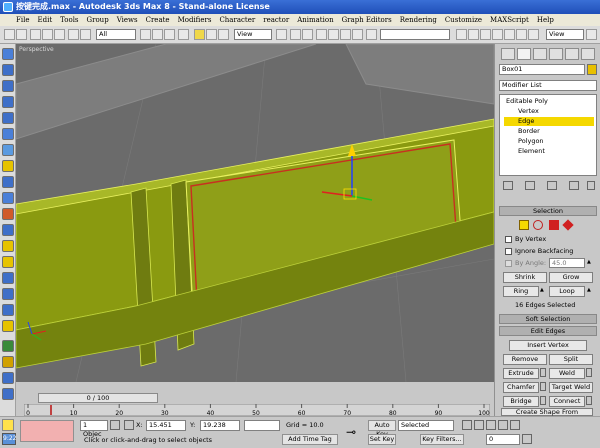  I want to click on menu-maxscript: MAXScript, so click(509, 20).